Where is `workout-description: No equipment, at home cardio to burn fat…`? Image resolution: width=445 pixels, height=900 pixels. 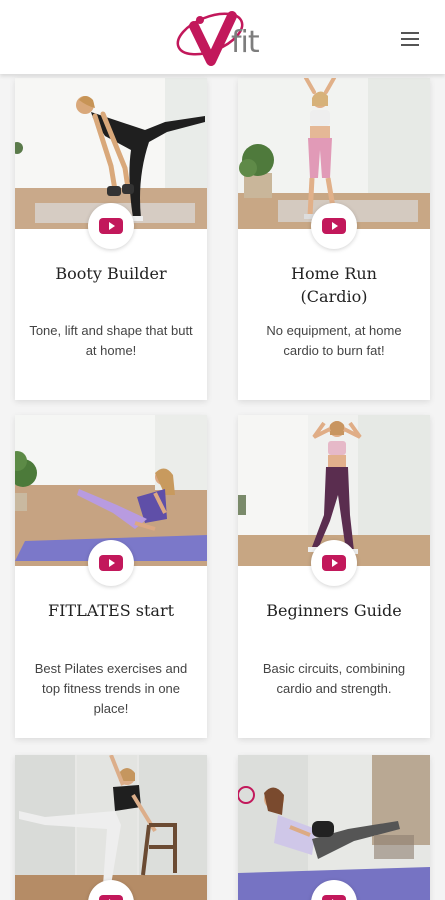
workout-description: No equipment, at home cardio to burn fat… is located at coordinates (334, 340).